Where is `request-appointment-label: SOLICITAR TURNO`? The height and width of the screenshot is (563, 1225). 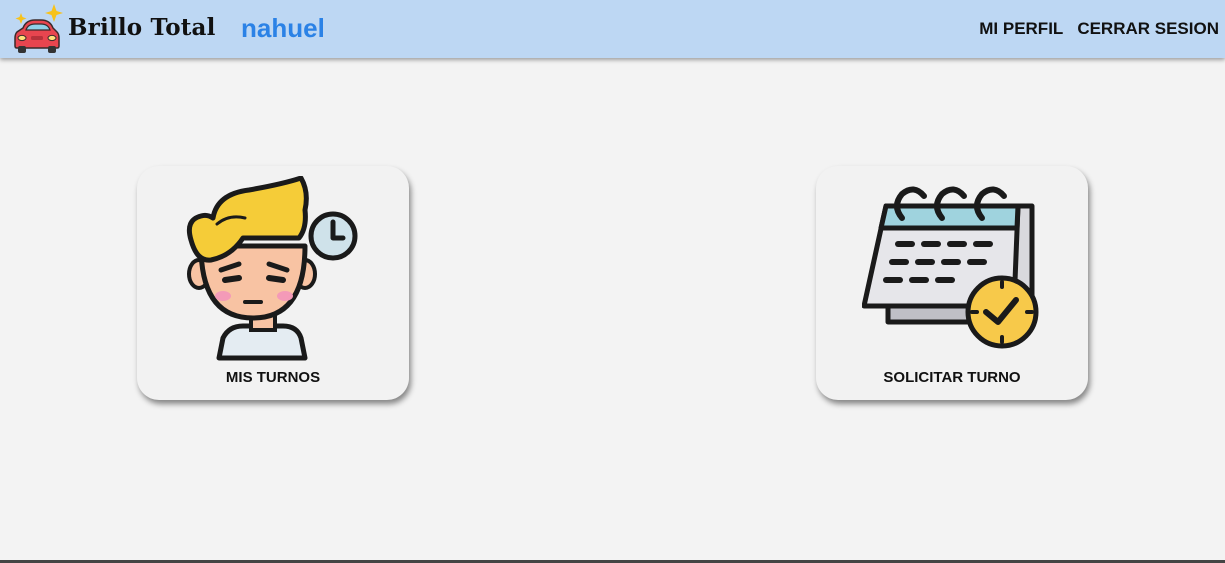
request-appointment-label: SOLICITAR TURNO is located at coordinates (952, 377).